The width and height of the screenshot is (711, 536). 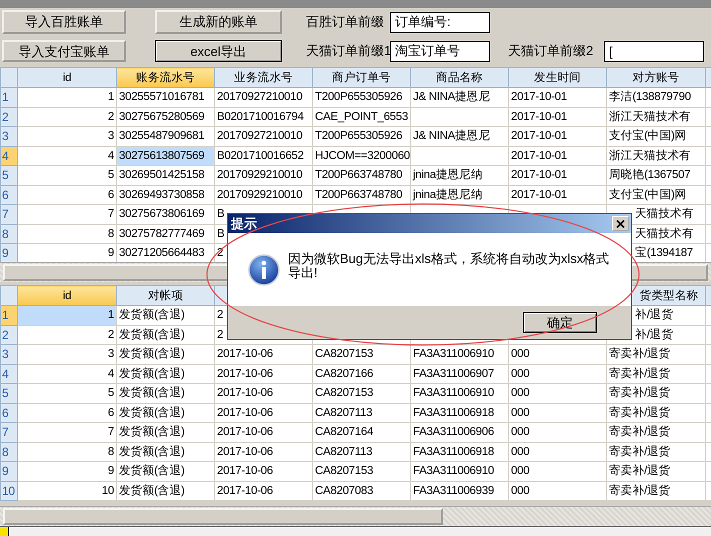 What do you see at coordinates (459, 490) in the screenshot?
I see `table-cell: FA3A311006939` at bounding box center [459, 490].